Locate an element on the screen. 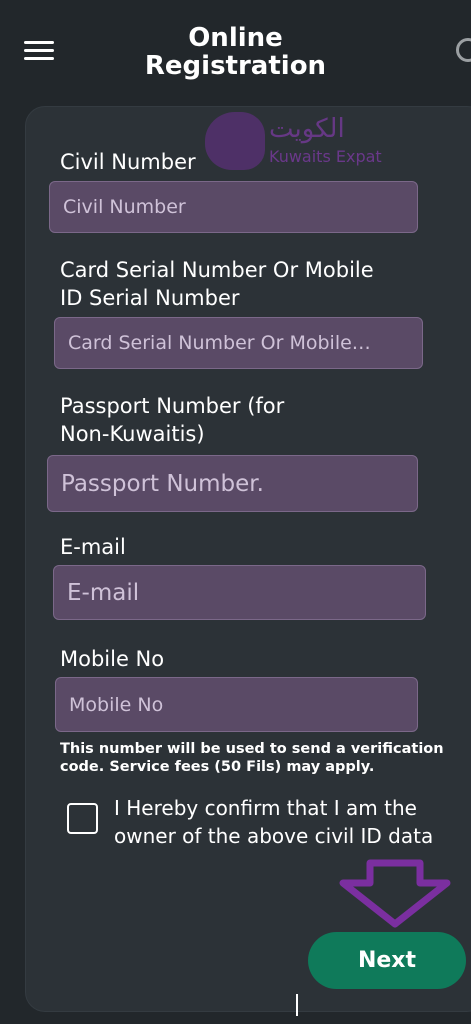  watermark-logo-icon is located at coordinates (235, 141).